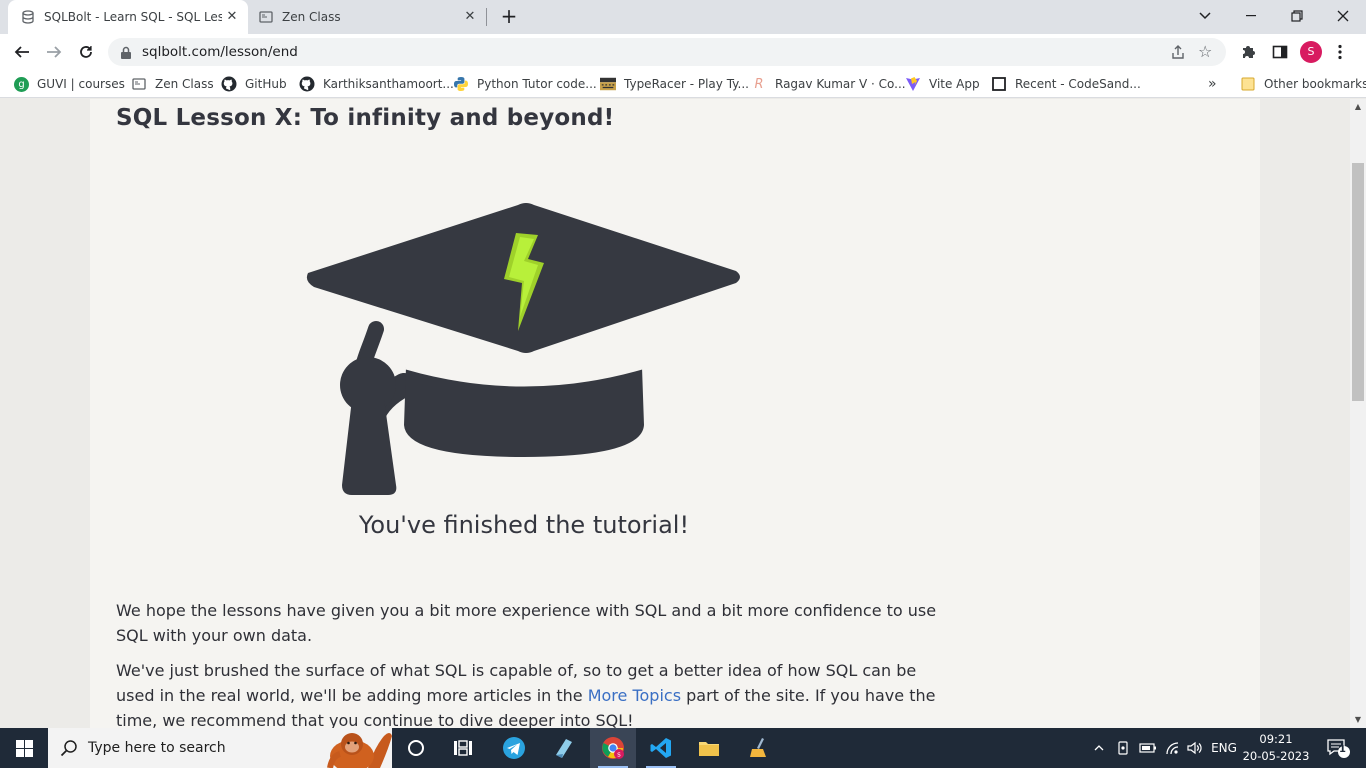  Describe the element at coordinates (1205, 16) in the screenshot. I see `tab-search-chevron-icon` at that location.